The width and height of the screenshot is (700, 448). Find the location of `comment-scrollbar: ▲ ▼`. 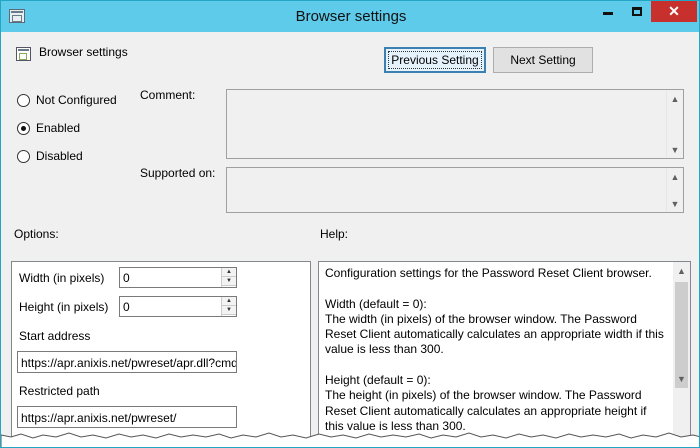

comment-scrollbar: ▲ ▼ is located at coordinates (674, 124).